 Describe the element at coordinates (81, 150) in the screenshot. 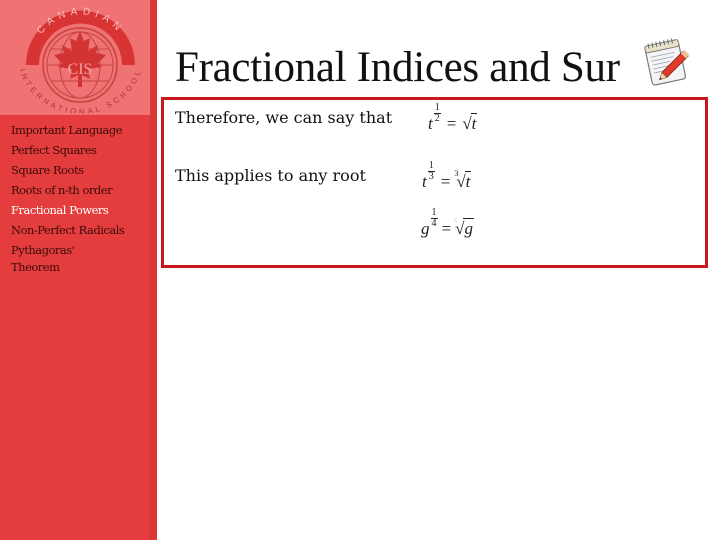

I see `nav-item-perfect-squares: Perfect Squares` at that location.